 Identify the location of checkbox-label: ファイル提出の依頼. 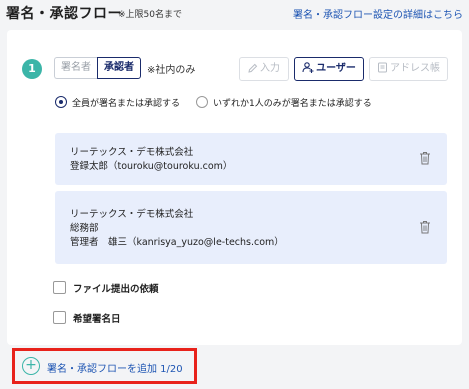
(116, 289).